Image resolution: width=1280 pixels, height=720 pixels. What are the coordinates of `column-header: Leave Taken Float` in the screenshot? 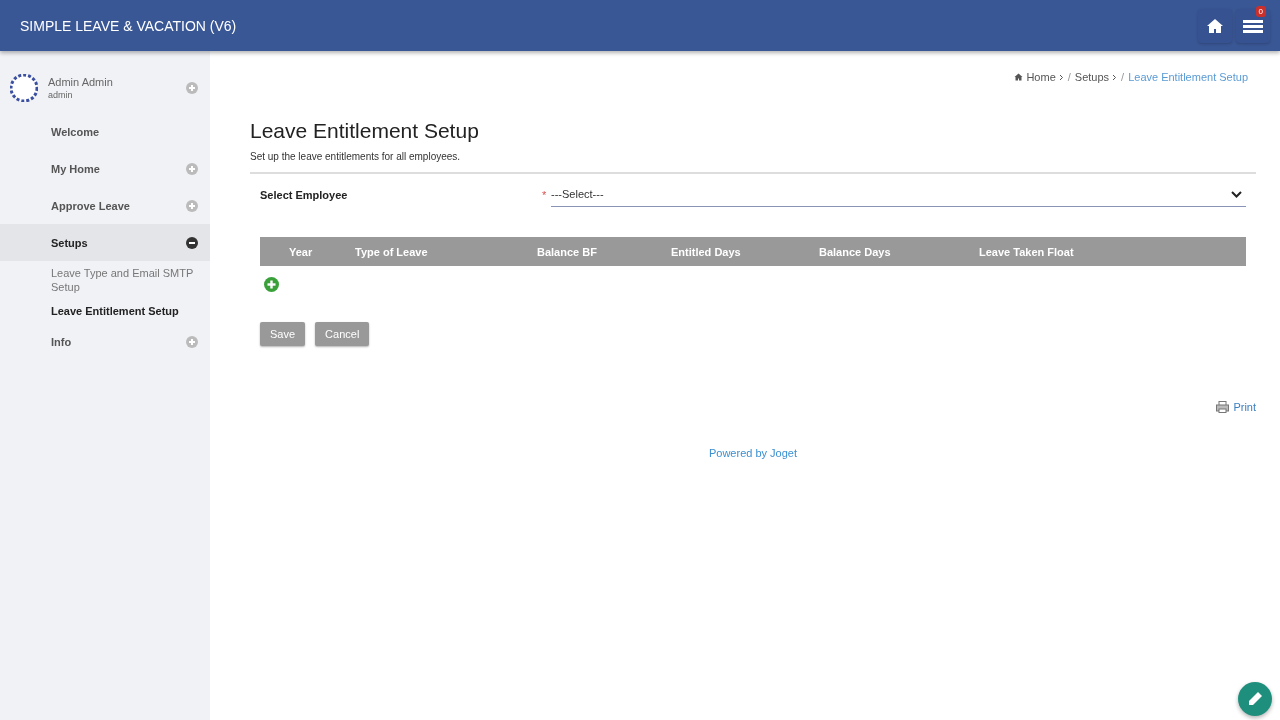 It's located at (1027, 251).